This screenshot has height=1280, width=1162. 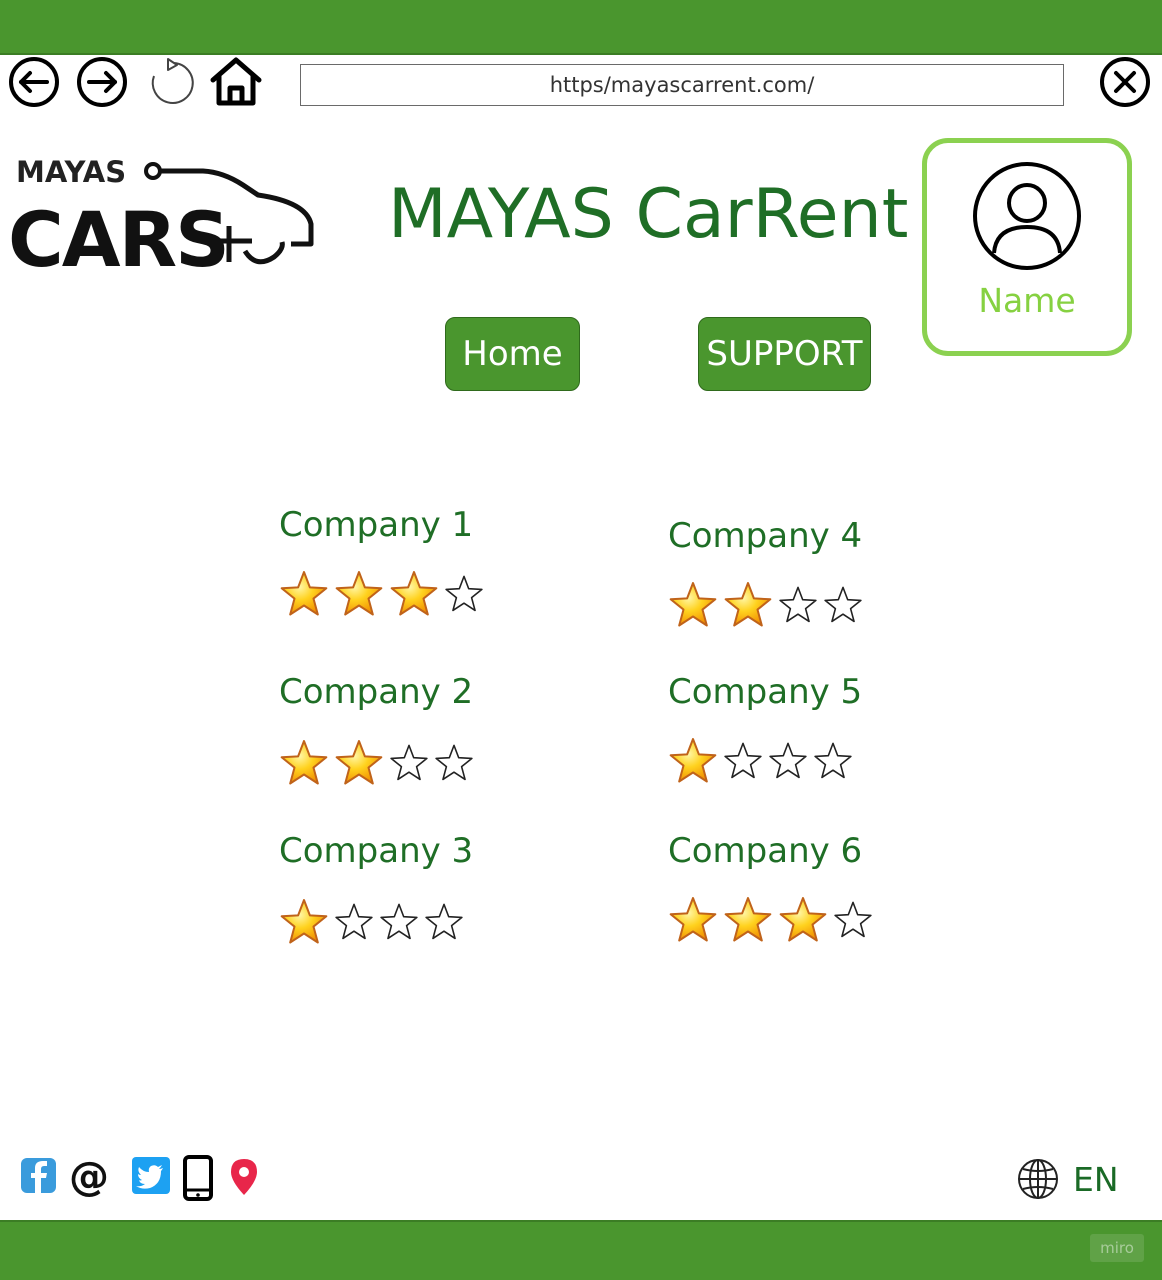 What do you see at coordinates (765, 727) in the screenshot?
I see `company-card: Company 5` at bounding box center [765, 727].